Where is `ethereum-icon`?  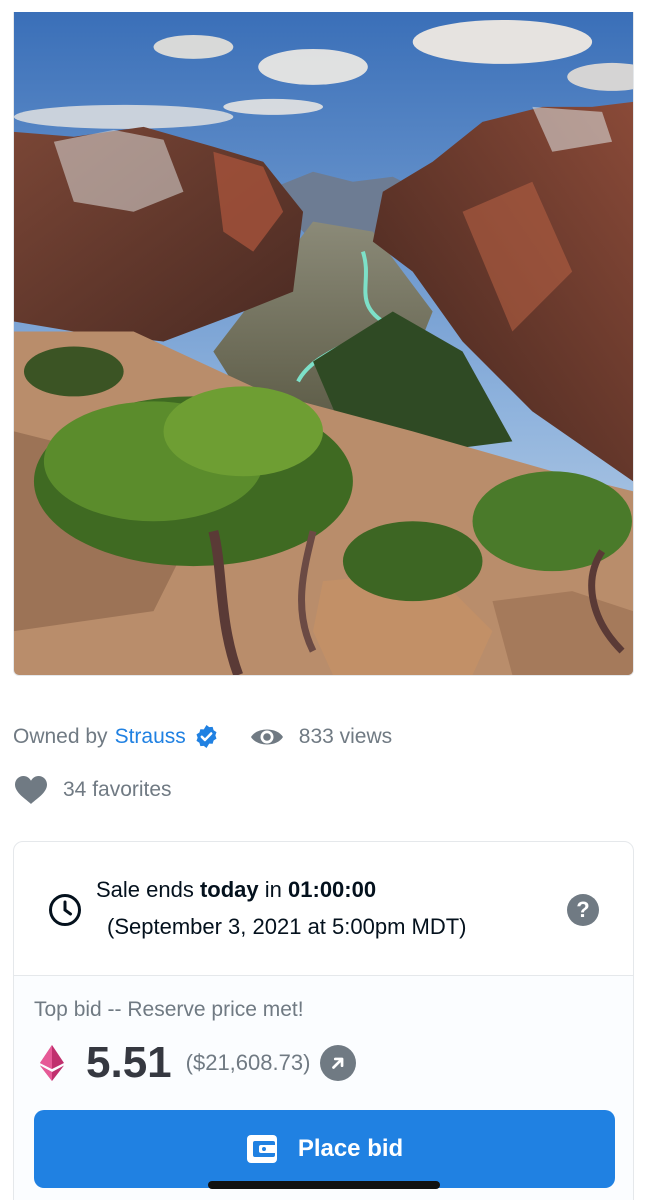
ethereum-icon is located at coordinates (52, 1063).